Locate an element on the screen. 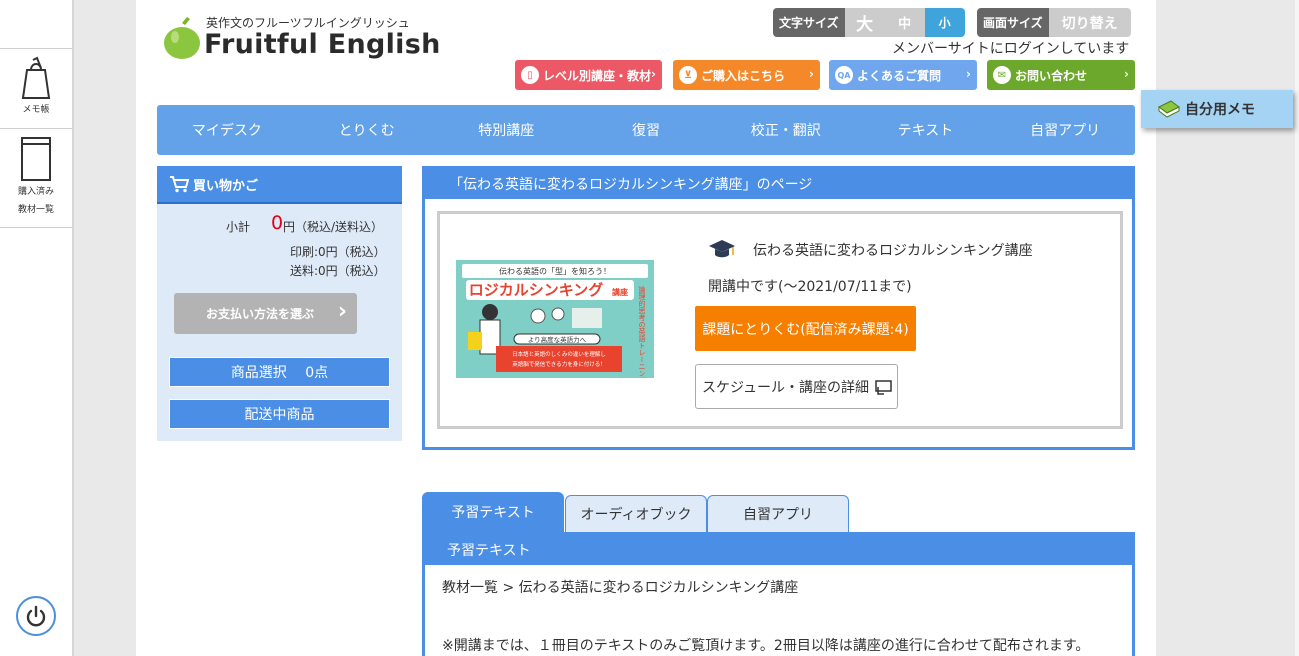  screen-size-toggle-button: 切り替え is located at coordinates (1089, 22).